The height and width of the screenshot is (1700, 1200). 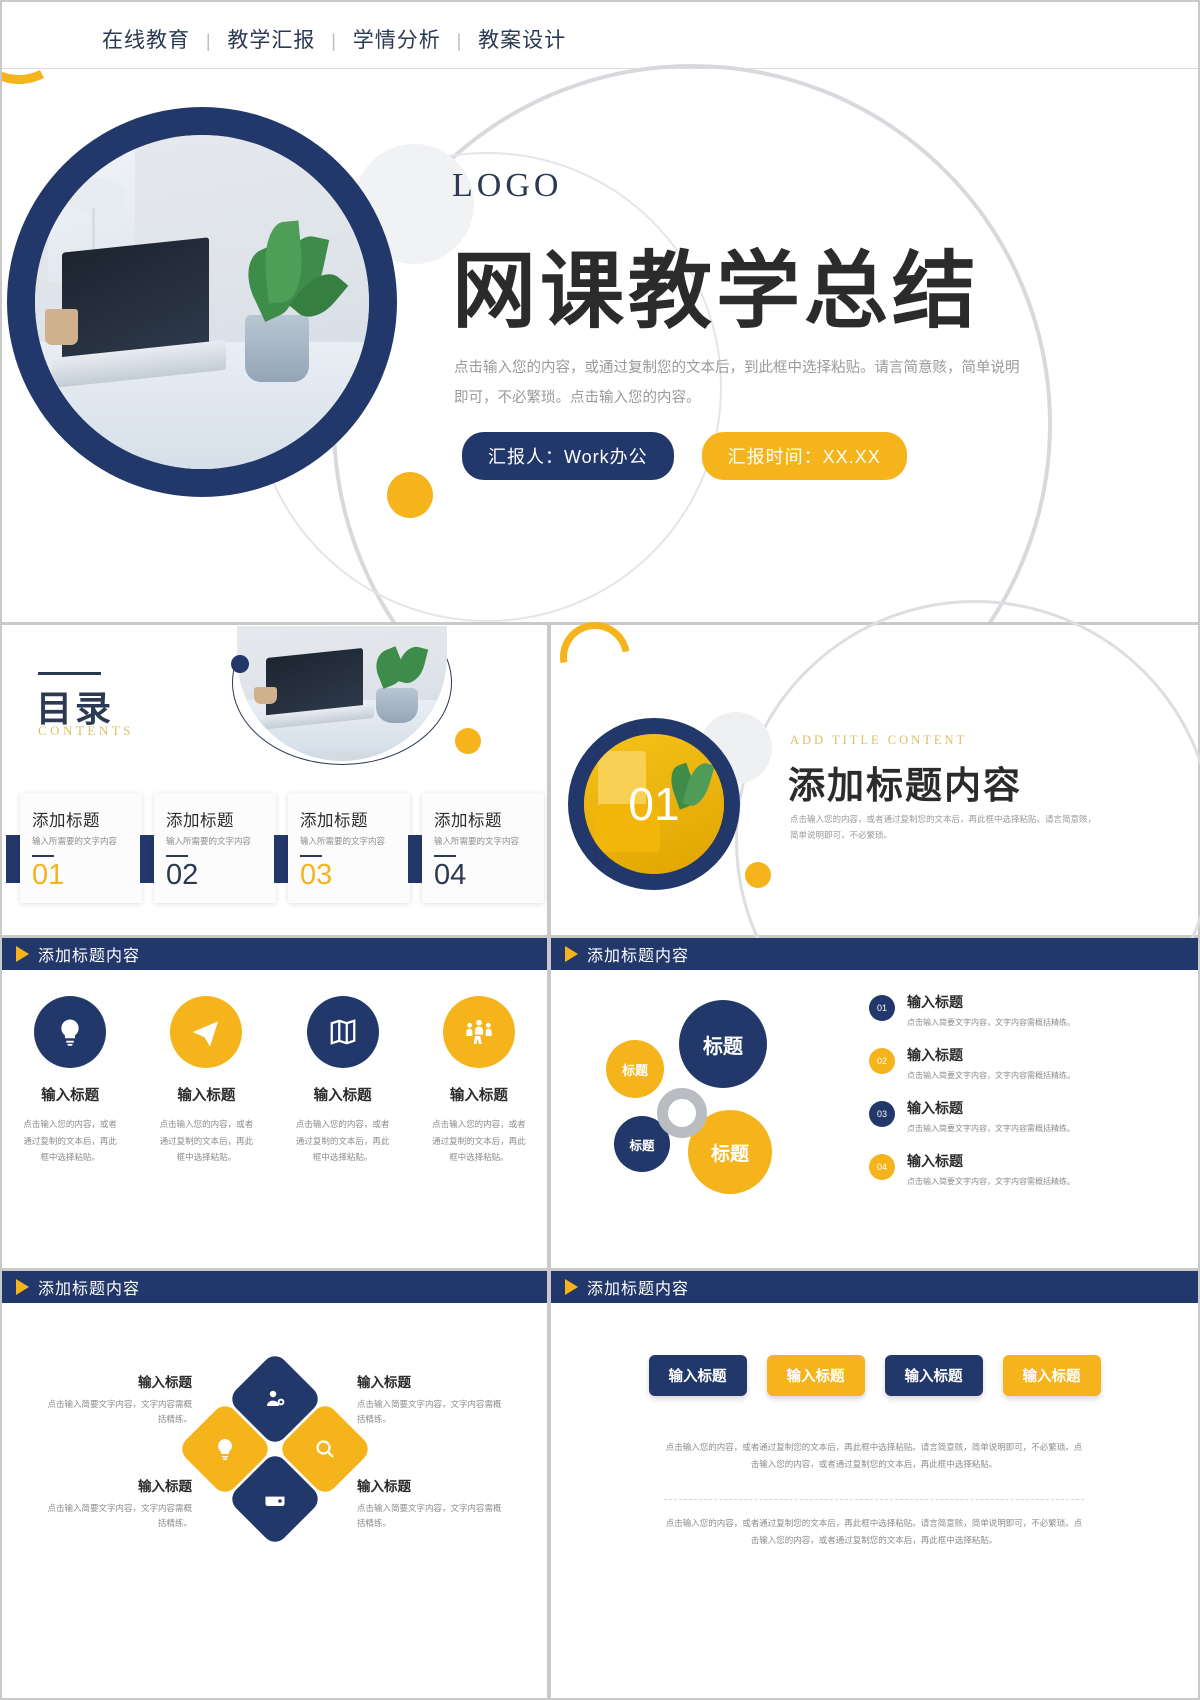 What do you see at coordinates (882, 1167) in the screenshot?
I see `row-number-badge: 04` at bounding box center [882, 1167].